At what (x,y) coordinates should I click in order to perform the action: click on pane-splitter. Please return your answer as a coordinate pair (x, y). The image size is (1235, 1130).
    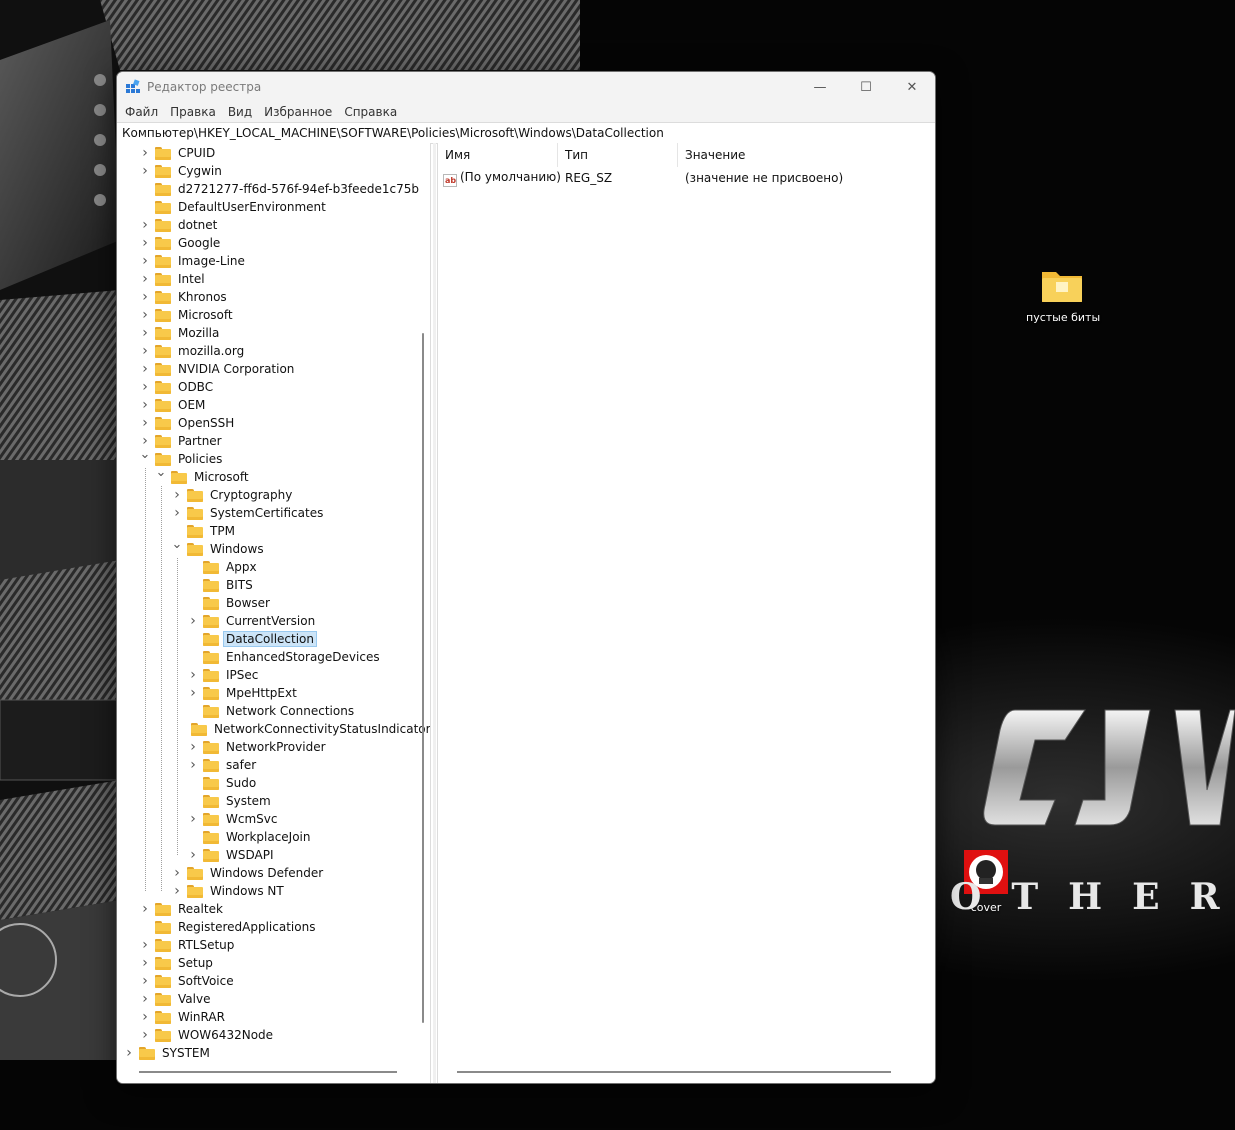
    Looking at the image, I should click on (434, 613).